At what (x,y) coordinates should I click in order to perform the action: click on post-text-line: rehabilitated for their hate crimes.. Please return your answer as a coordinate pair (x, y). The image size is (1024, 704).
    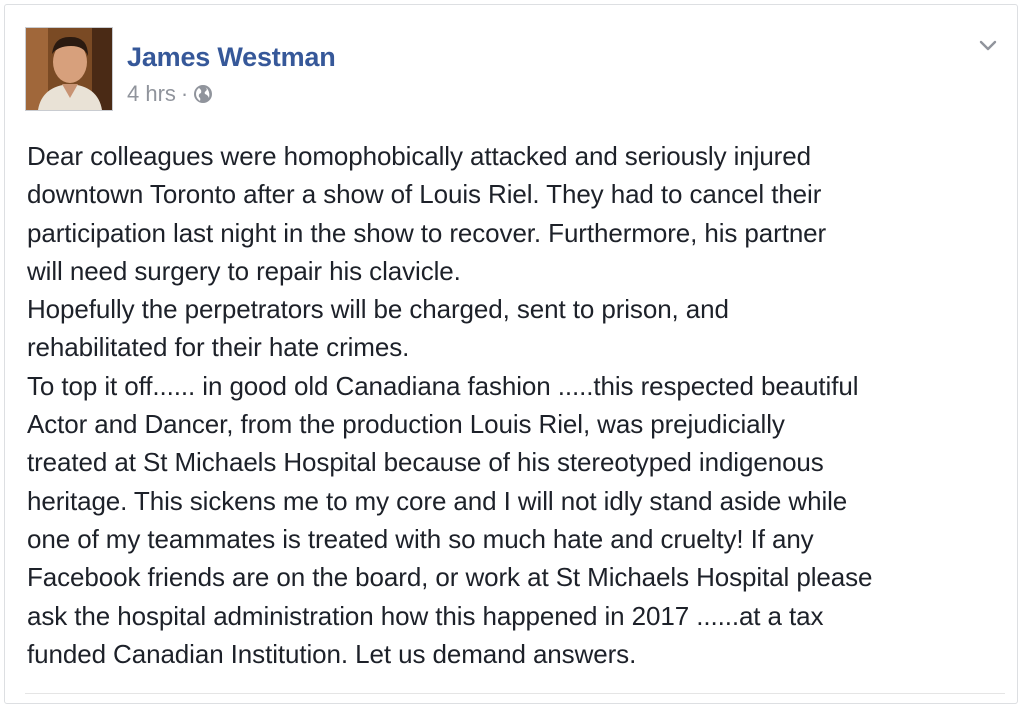
    Looking at the image, I should click on (218, 347).